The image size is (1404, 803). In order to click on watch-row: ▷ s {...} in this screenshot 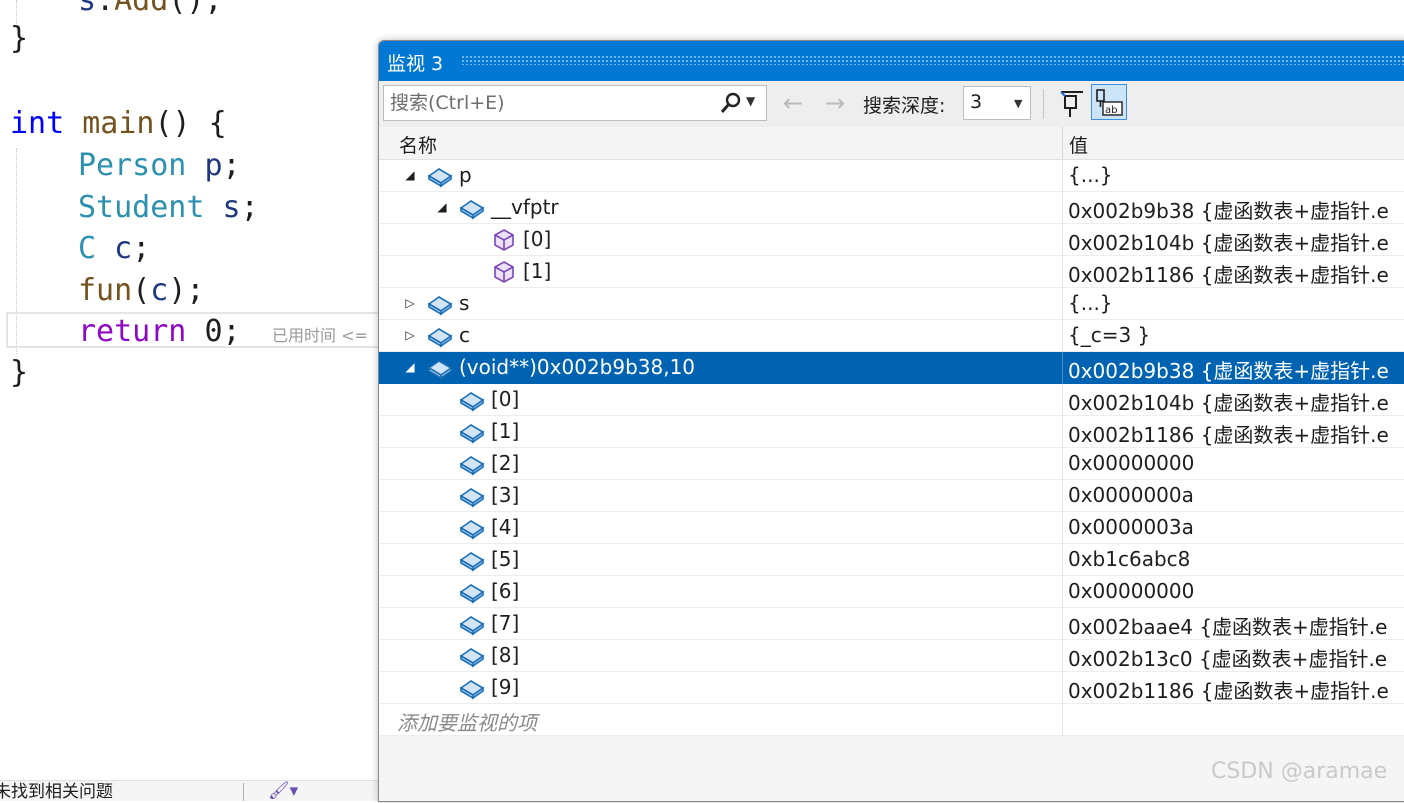, I will do `click(891, 304)`.